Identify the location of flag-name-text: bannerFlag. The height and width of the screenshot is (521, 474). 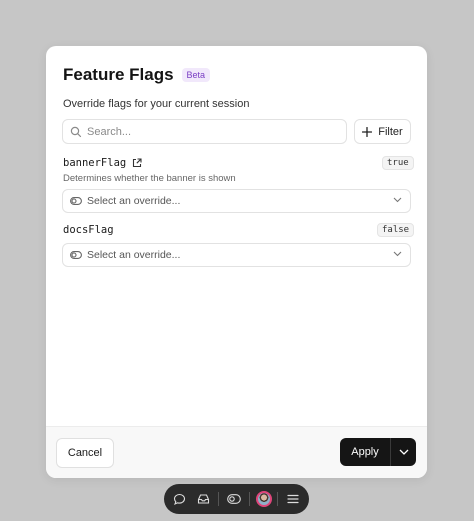
(95, 163).